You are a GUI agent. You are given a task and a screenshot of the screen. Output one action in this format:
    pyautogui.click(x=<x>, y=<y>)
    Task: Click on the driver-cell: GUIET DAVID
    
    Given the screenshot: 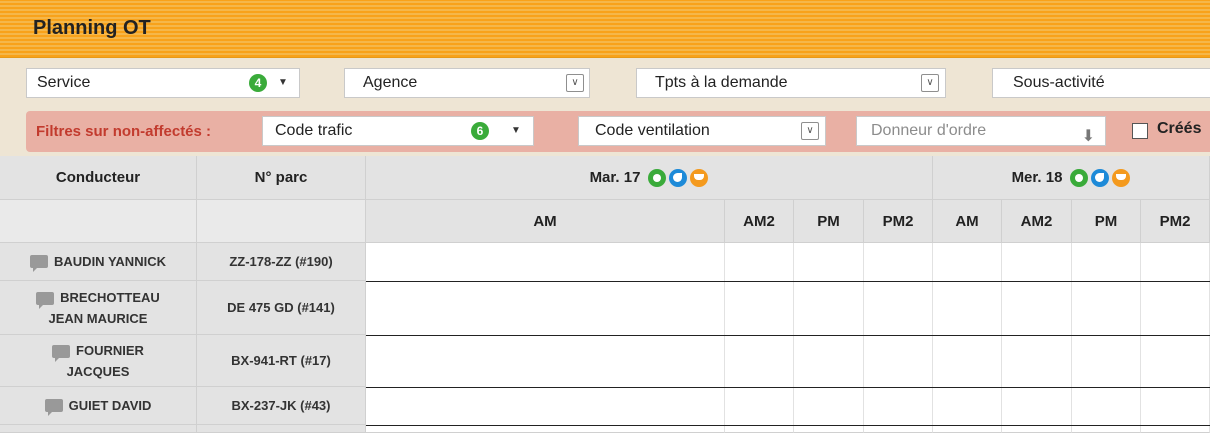 What is the action you would take?
    pyautogui.click(x=98, y=406)
    